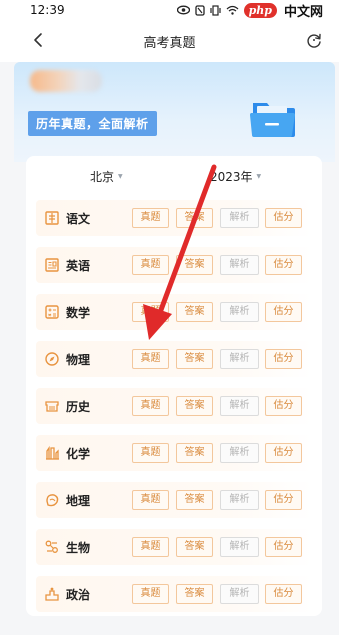 This screenshot has height=635, width=339. Describe the element at coordinates (52, 312) in the screenshot. I see `calculator-icon` at that location.